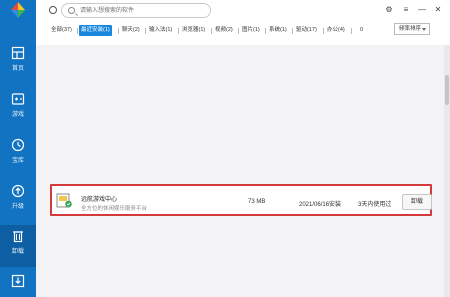  Describe the element at coordinates (320, 205) in the screenshot. I see `install-date: 2021/06/16安装` at that location.